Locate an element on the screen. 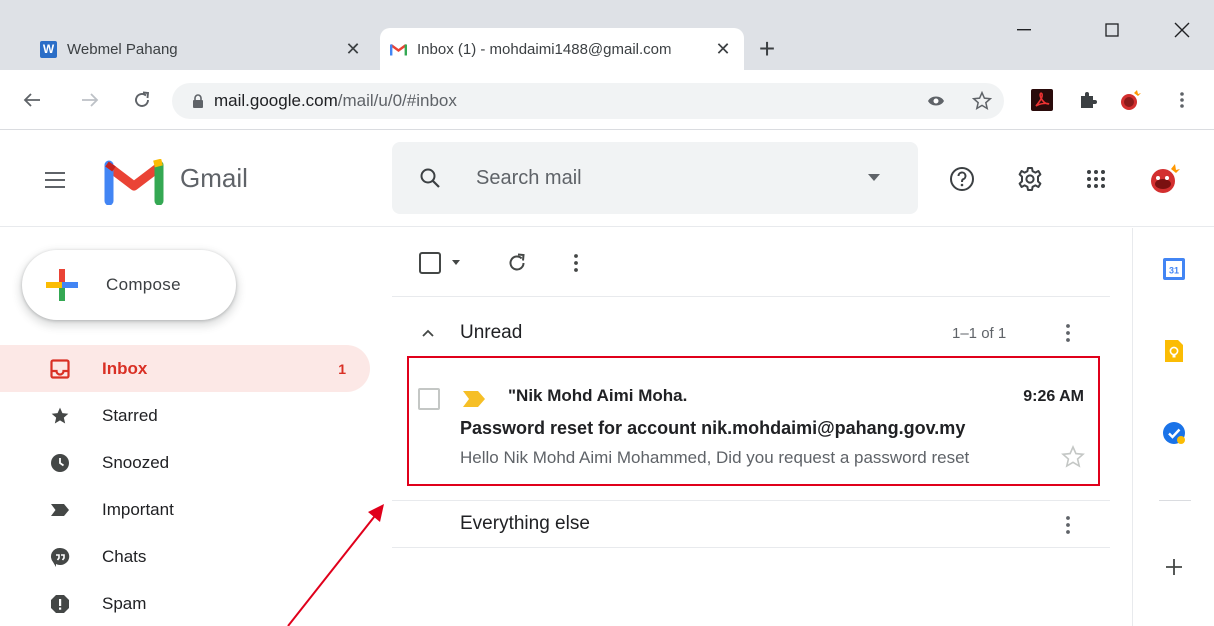 The width and height of the screenshot is (1214, 626). maximize-icon is located at coordinates (1112, 30).